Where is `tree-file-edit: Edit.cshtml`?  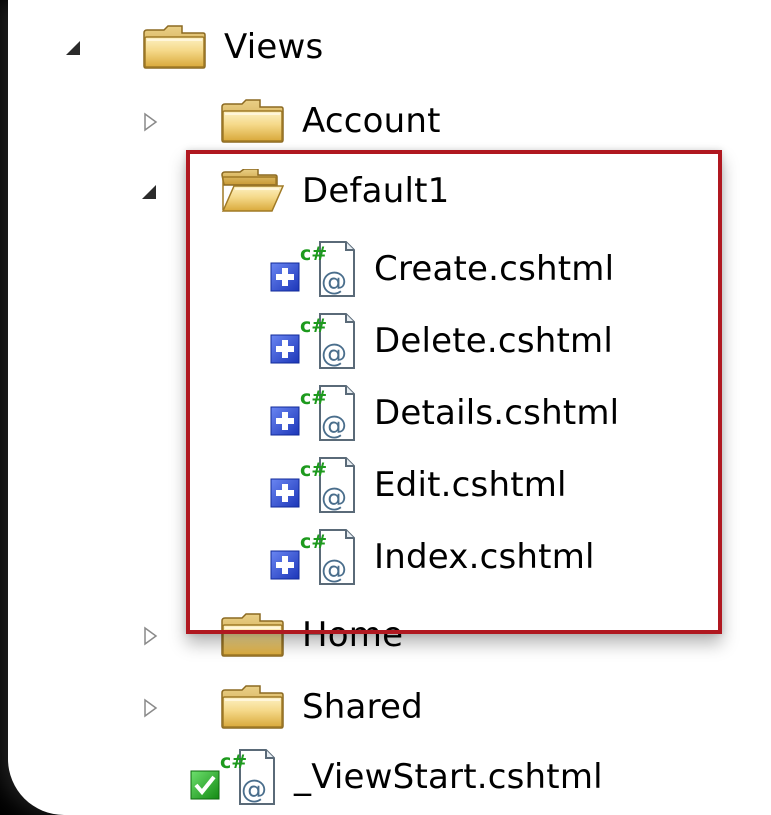 tree-file-edit: Edit.cshtml is located at coordinates (417, 485).